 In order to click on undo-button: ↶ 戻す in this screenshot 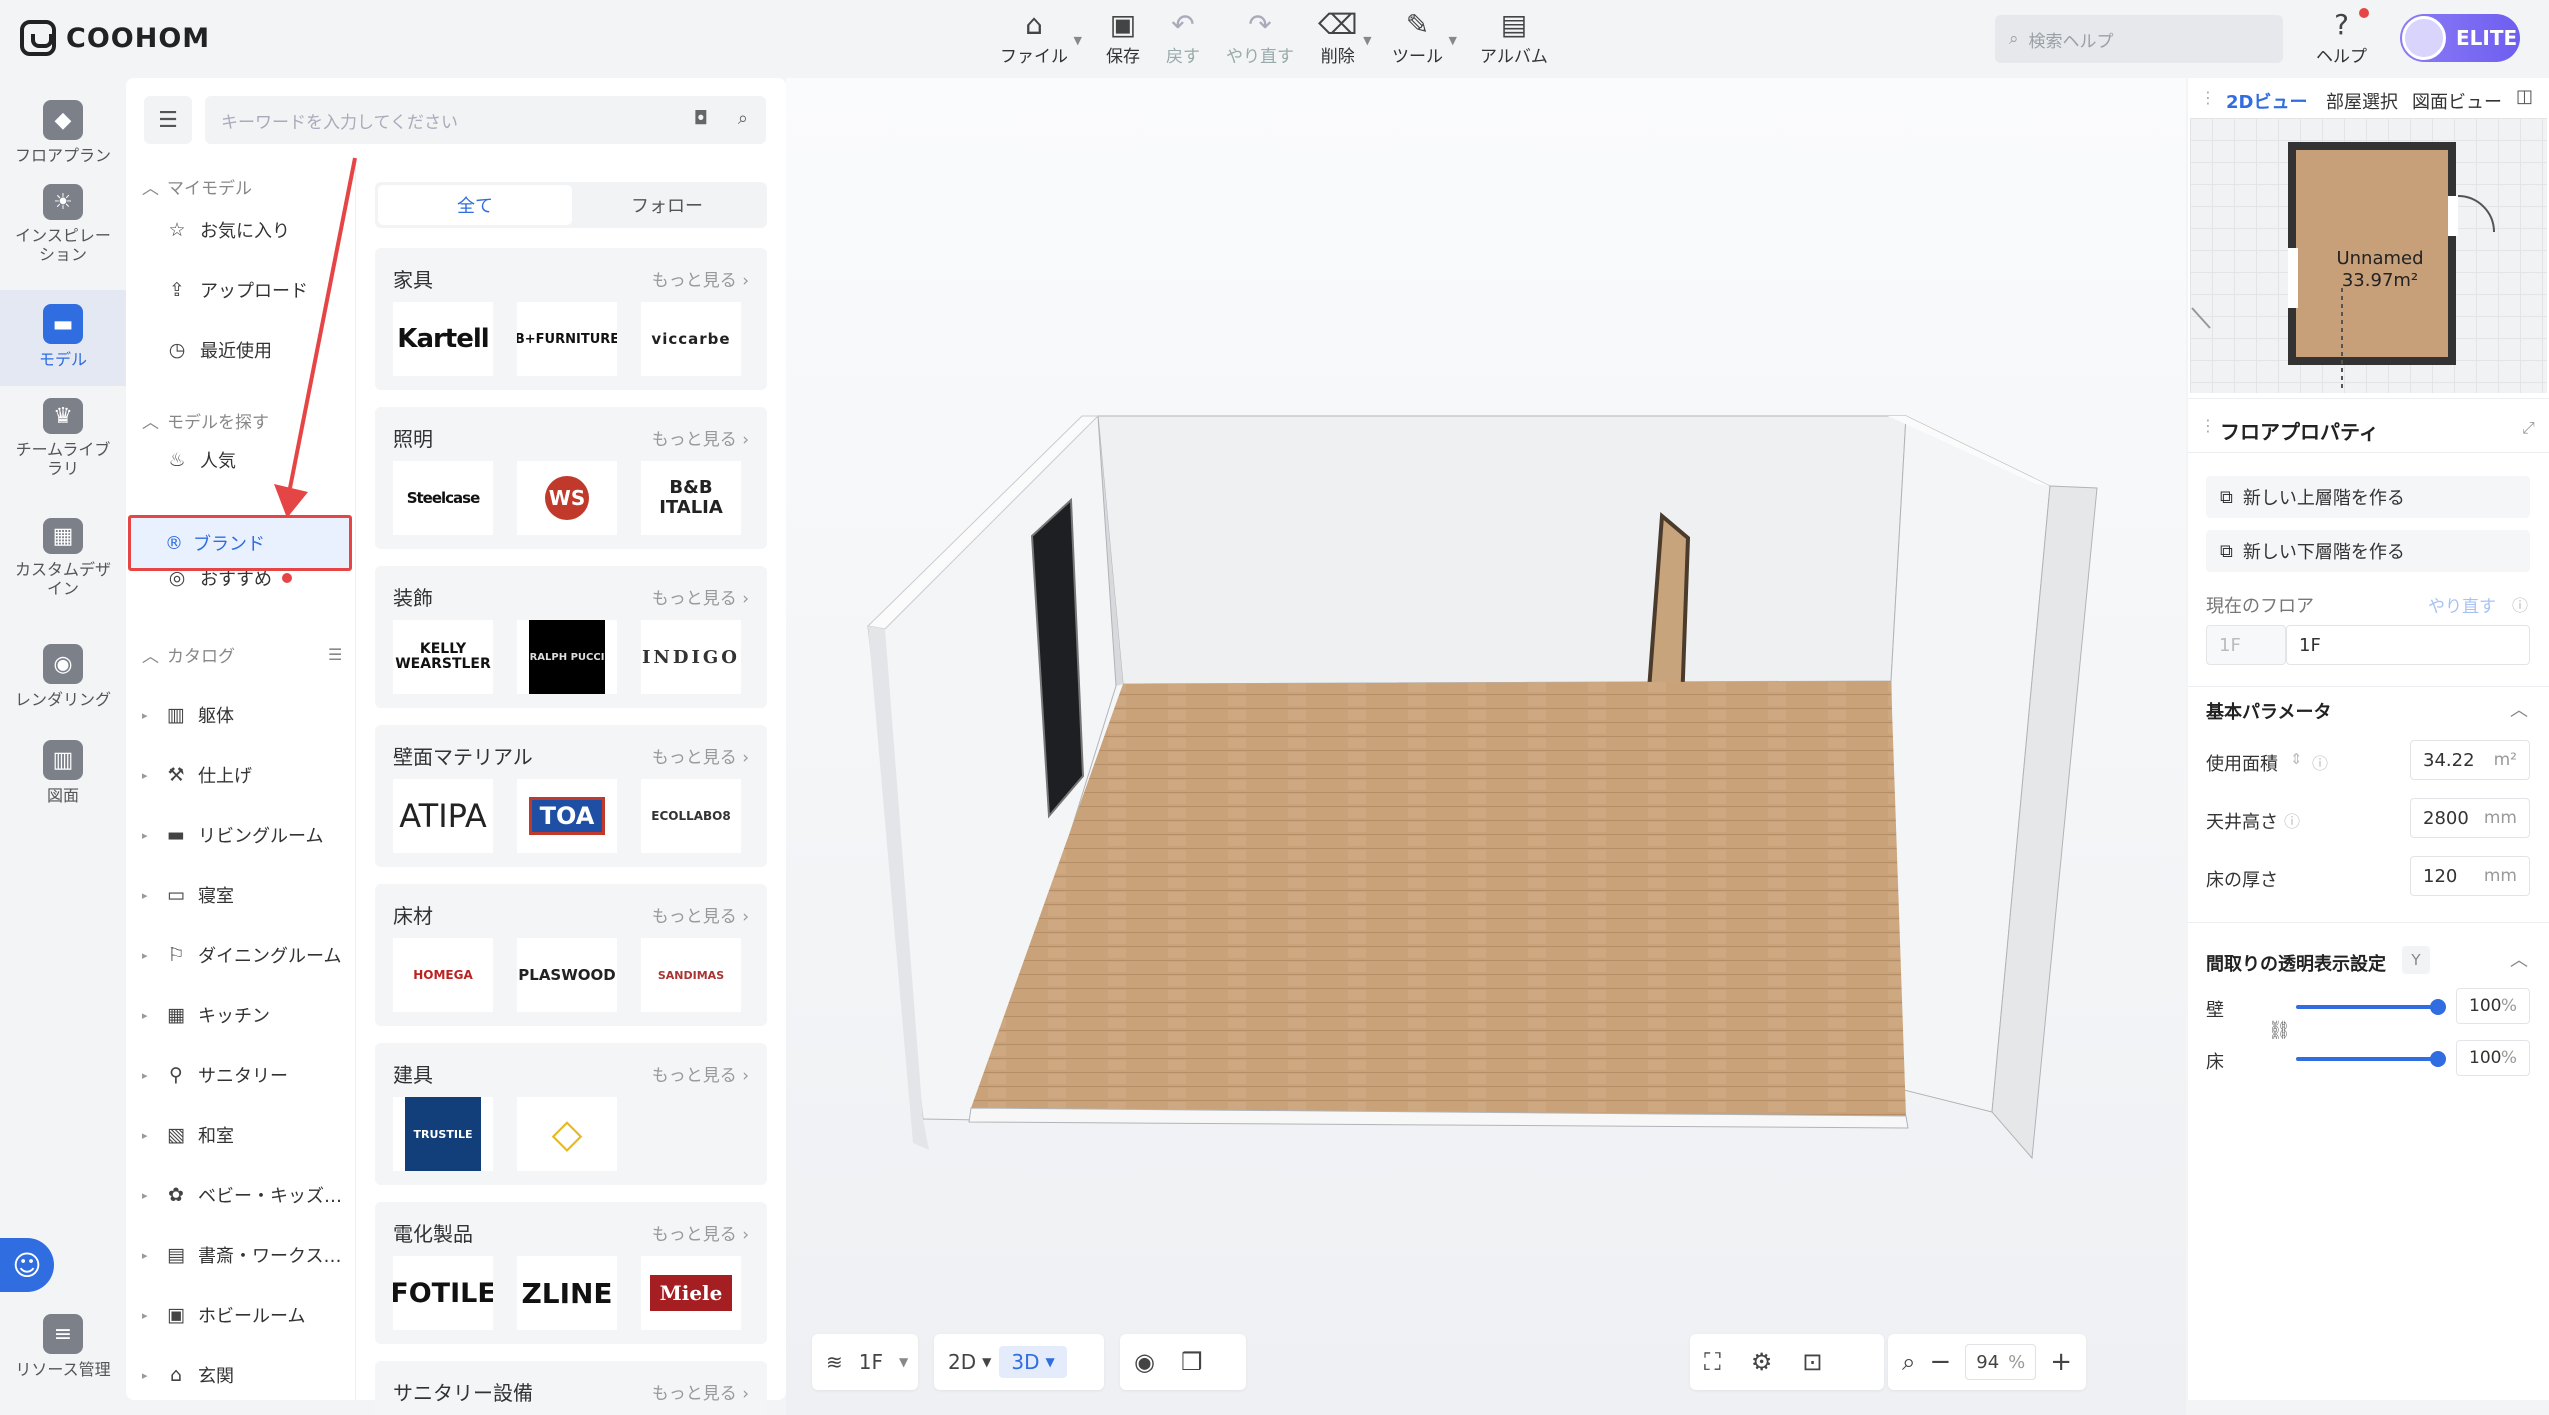, I will do `click(1183, 38)`.